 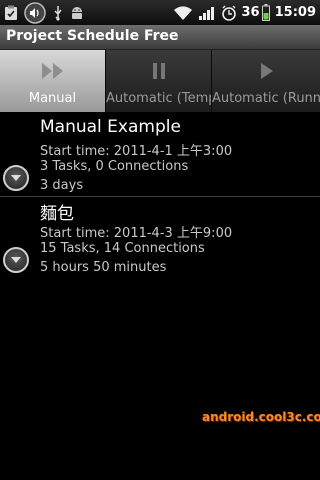 I want to click on clock: 15:09, so click(x=295, y=12).